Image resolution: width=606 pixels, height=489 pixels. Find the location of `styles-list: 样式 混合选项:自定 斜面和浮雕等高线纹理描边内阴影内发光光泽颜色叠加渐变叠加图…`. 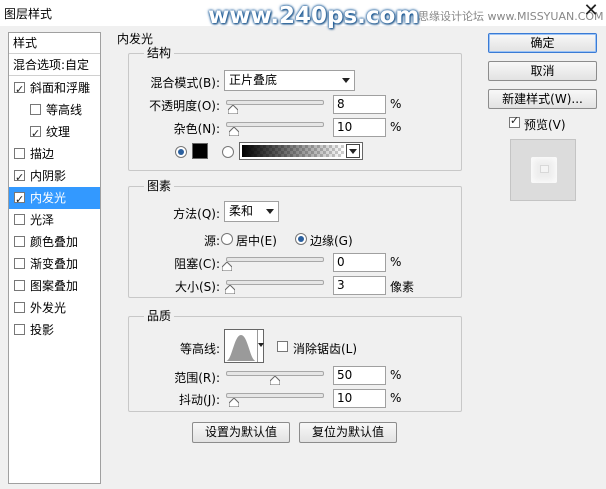

styles-list: 样式 混合选项:自定 斜面和浮雕等高线纹理描边内阴影内发光光泽颜色叠加渐变叠加图… is located at coordinates (54, 258).